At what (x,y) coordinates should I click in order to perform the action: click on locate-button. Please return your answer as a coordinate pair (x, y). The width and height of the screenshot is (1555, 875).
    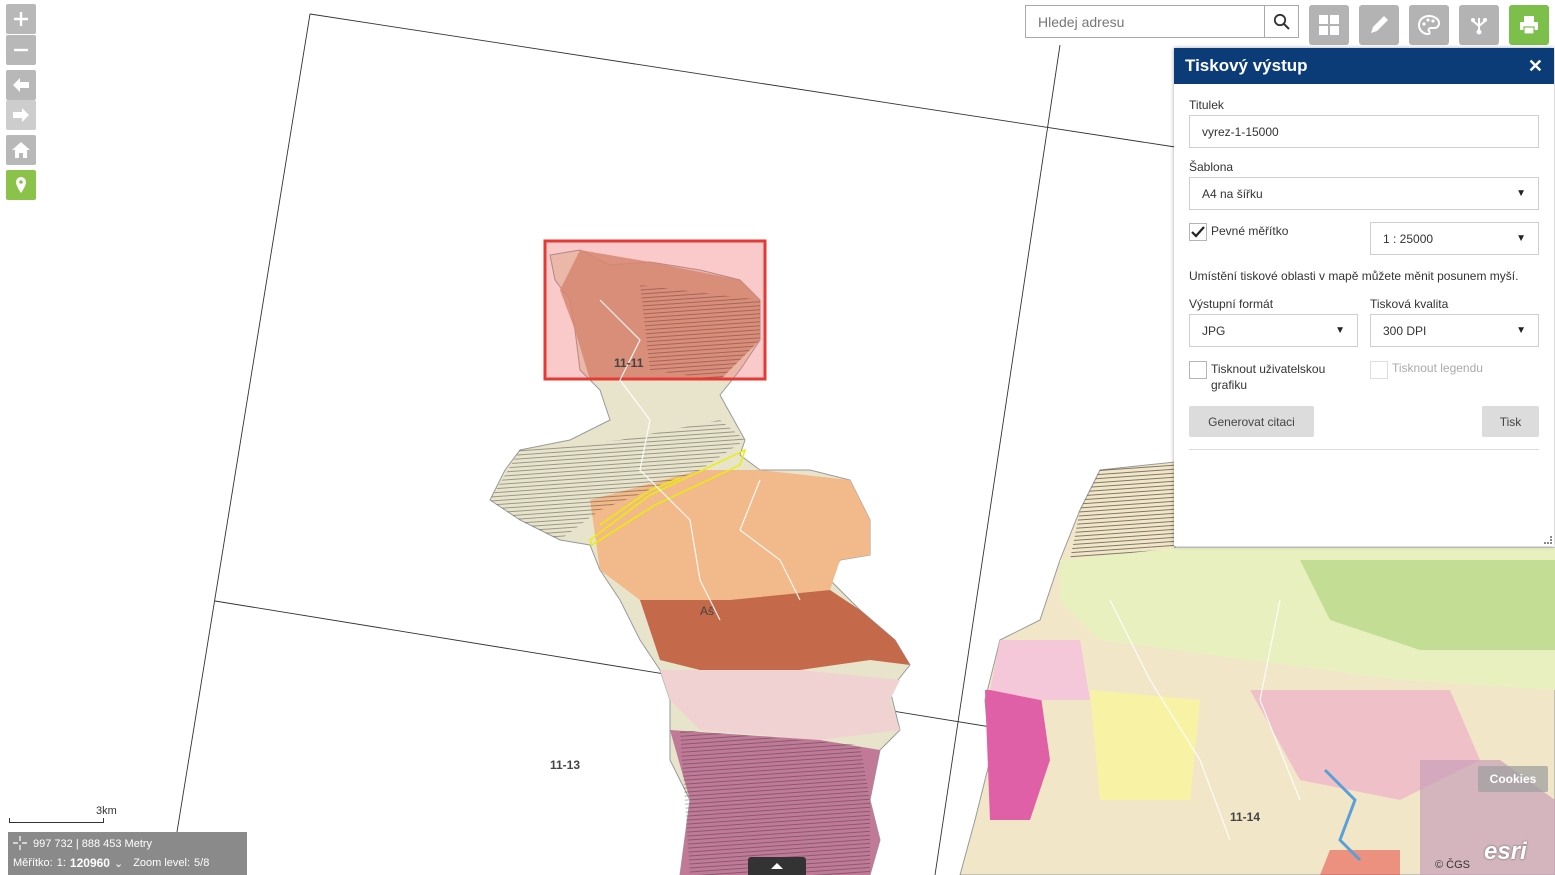
    Looking at the image, I should click on (21, 185).